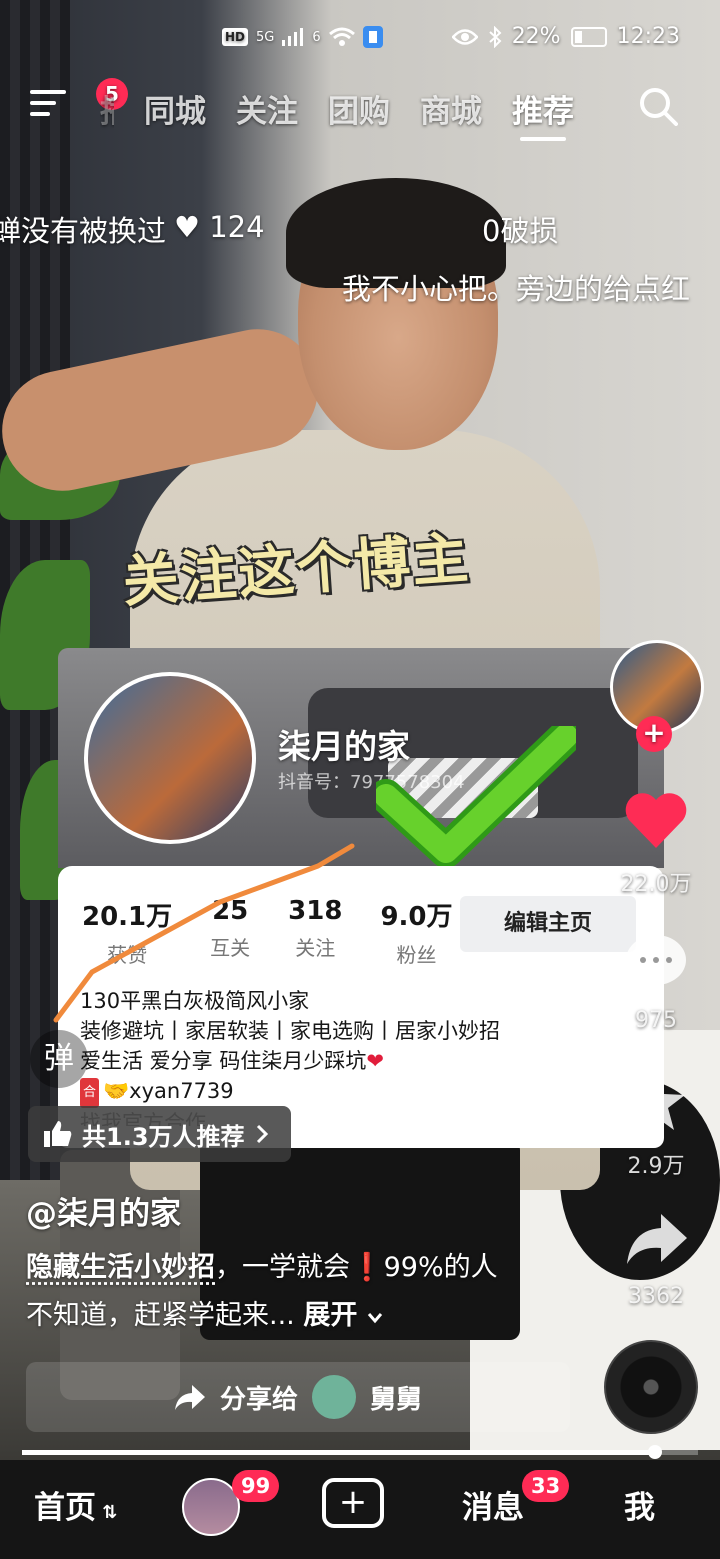 This screenshot has width=720, height=1559. I want to click on video-description: 隐藏生活小妙招，一学就会❗99%的人不知道，赶紧学起来... 展开, so click(271, 1292).